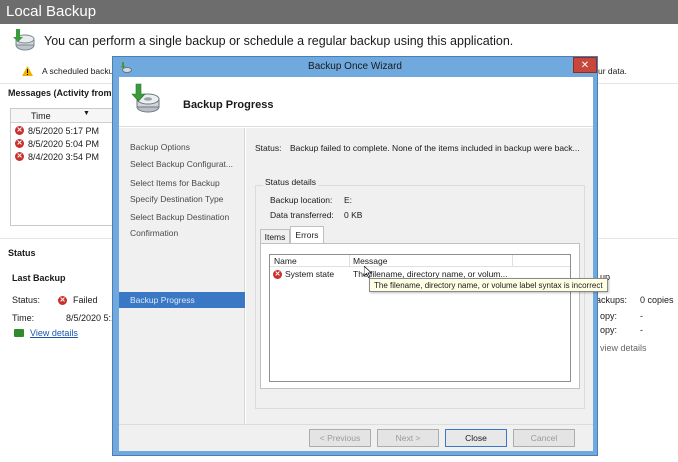 The width and height of the screenshot is (678, 462). Describe the element at coordinates (275, 236) in the screenshot. I see `tab-items: Items` at that location.